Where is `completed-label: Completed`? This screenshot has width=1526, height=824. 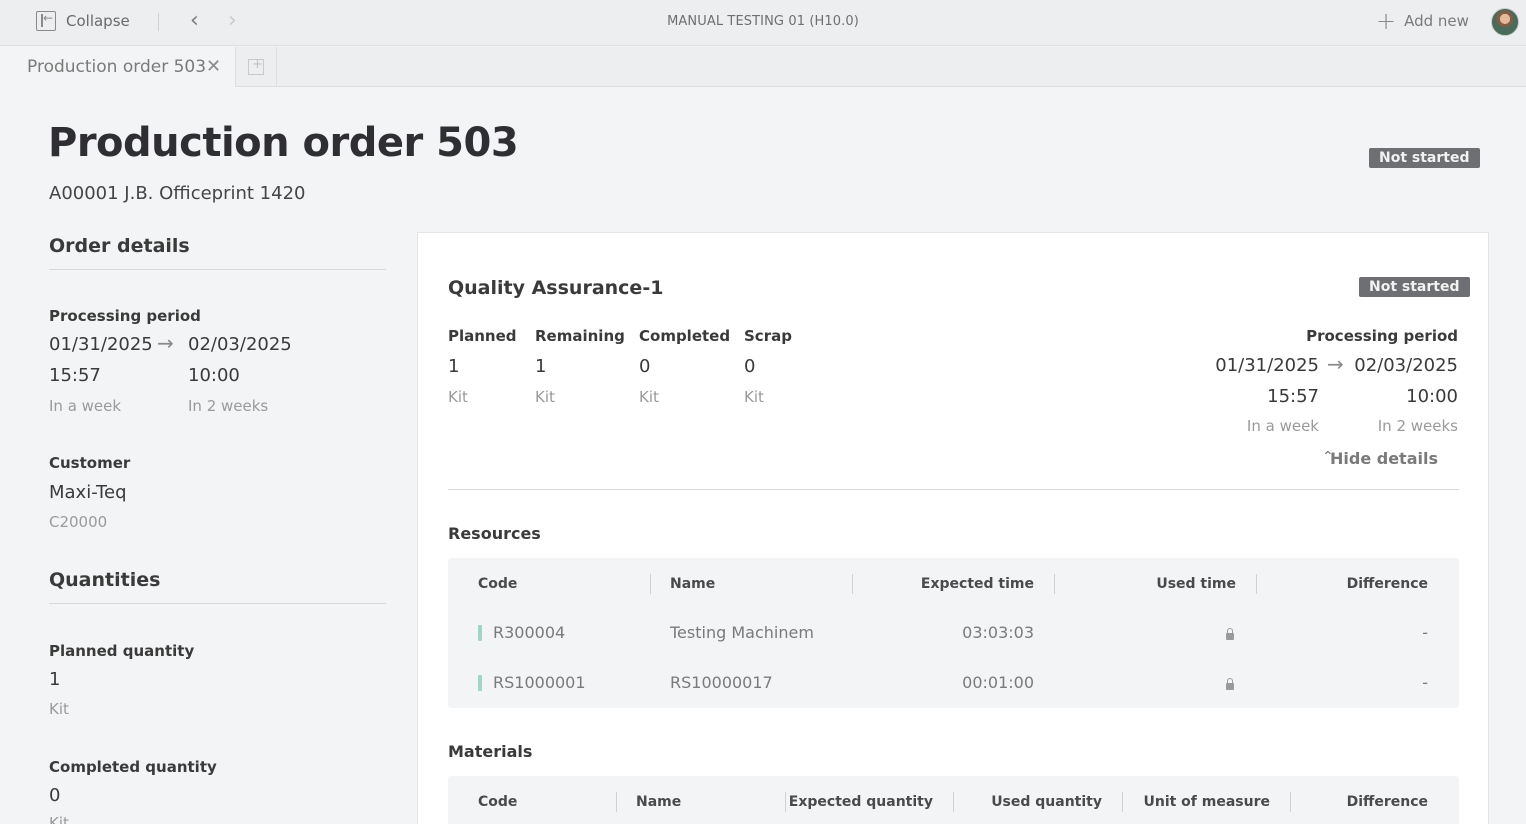 completed-label: Completed is located at coordinates (685, 336).